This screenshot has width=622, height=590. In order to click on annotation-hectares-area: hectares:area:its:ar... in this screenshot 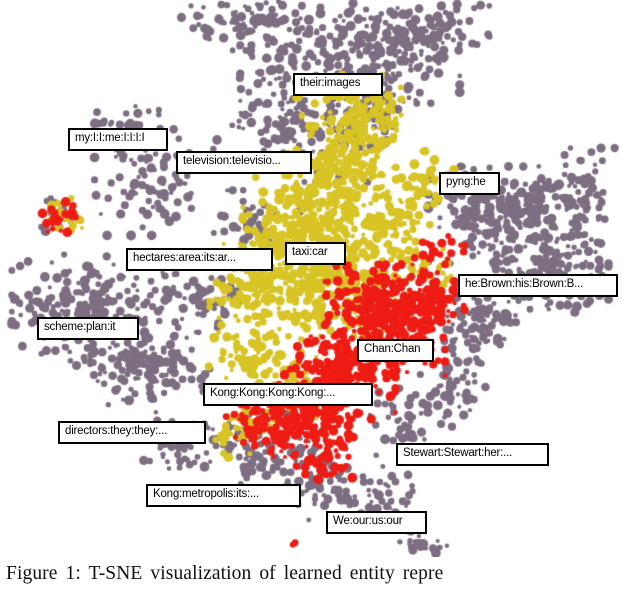, I will do `click(199, 259)`.